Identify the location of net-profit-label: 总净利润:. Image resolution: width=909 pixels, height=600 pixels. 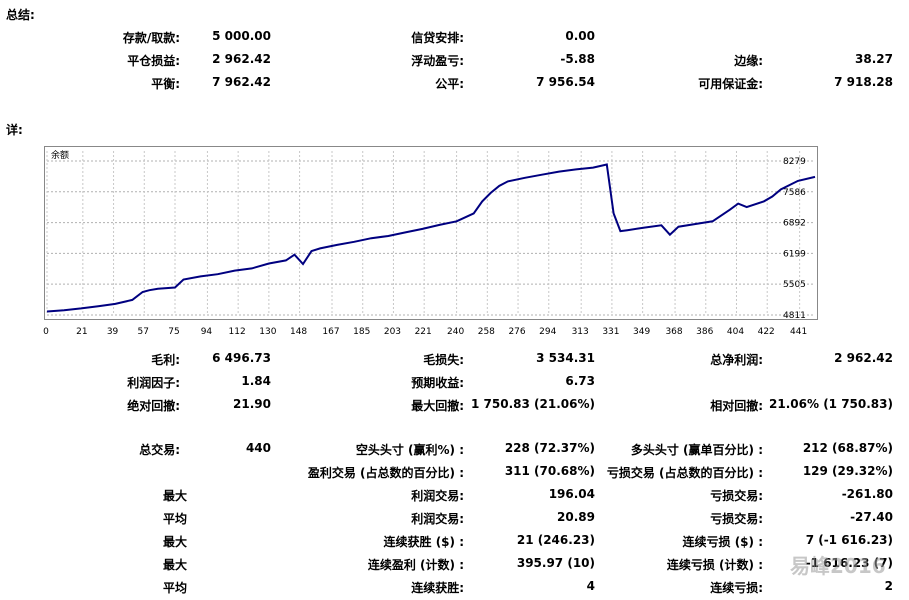
(736, 360).